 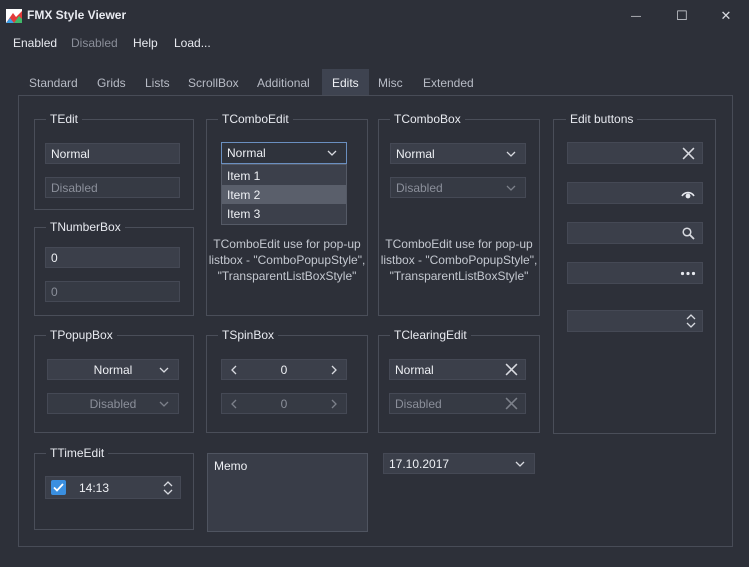 What do you see at coordinates (390, 83) in the screenshot?
I see `tab-misc: Misc` at bounding box center [390, 83].